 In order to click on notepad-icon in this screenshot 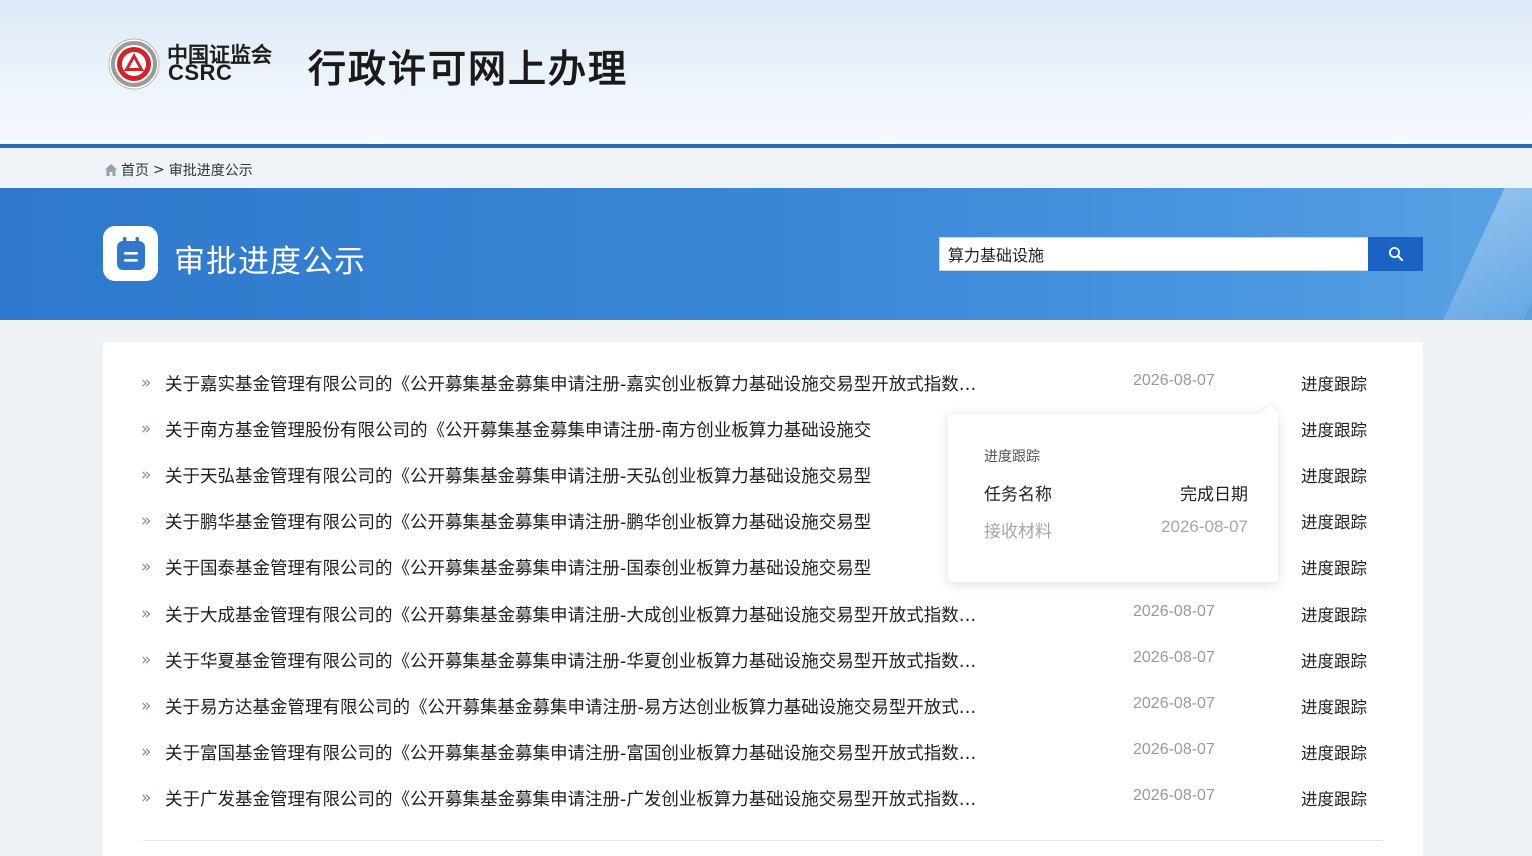, I will do `click(130, 253)`.